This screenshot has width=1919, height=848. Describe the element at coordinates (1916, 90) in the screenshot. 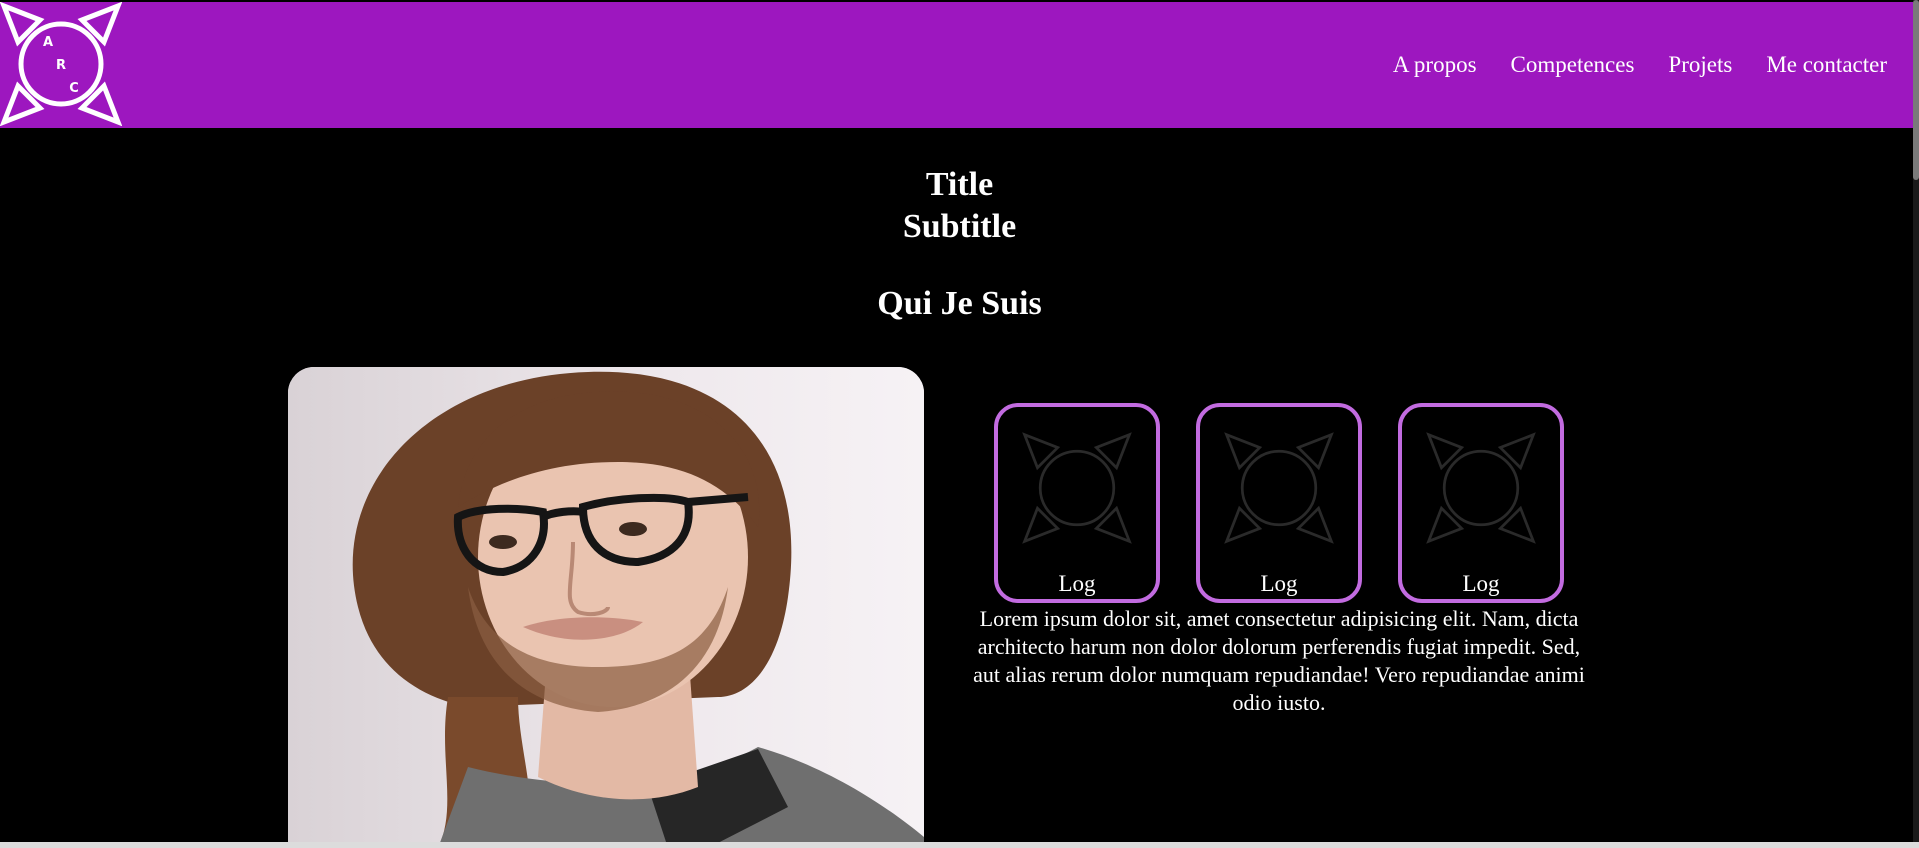

I see `scrollbar-thumb` at that location.